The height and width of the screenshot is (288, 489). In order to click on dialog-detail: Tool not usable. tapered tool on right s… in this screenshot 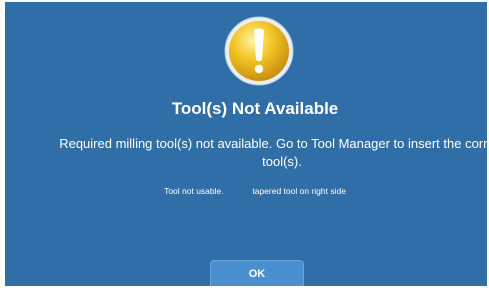, I will do `click(246, 191)`.